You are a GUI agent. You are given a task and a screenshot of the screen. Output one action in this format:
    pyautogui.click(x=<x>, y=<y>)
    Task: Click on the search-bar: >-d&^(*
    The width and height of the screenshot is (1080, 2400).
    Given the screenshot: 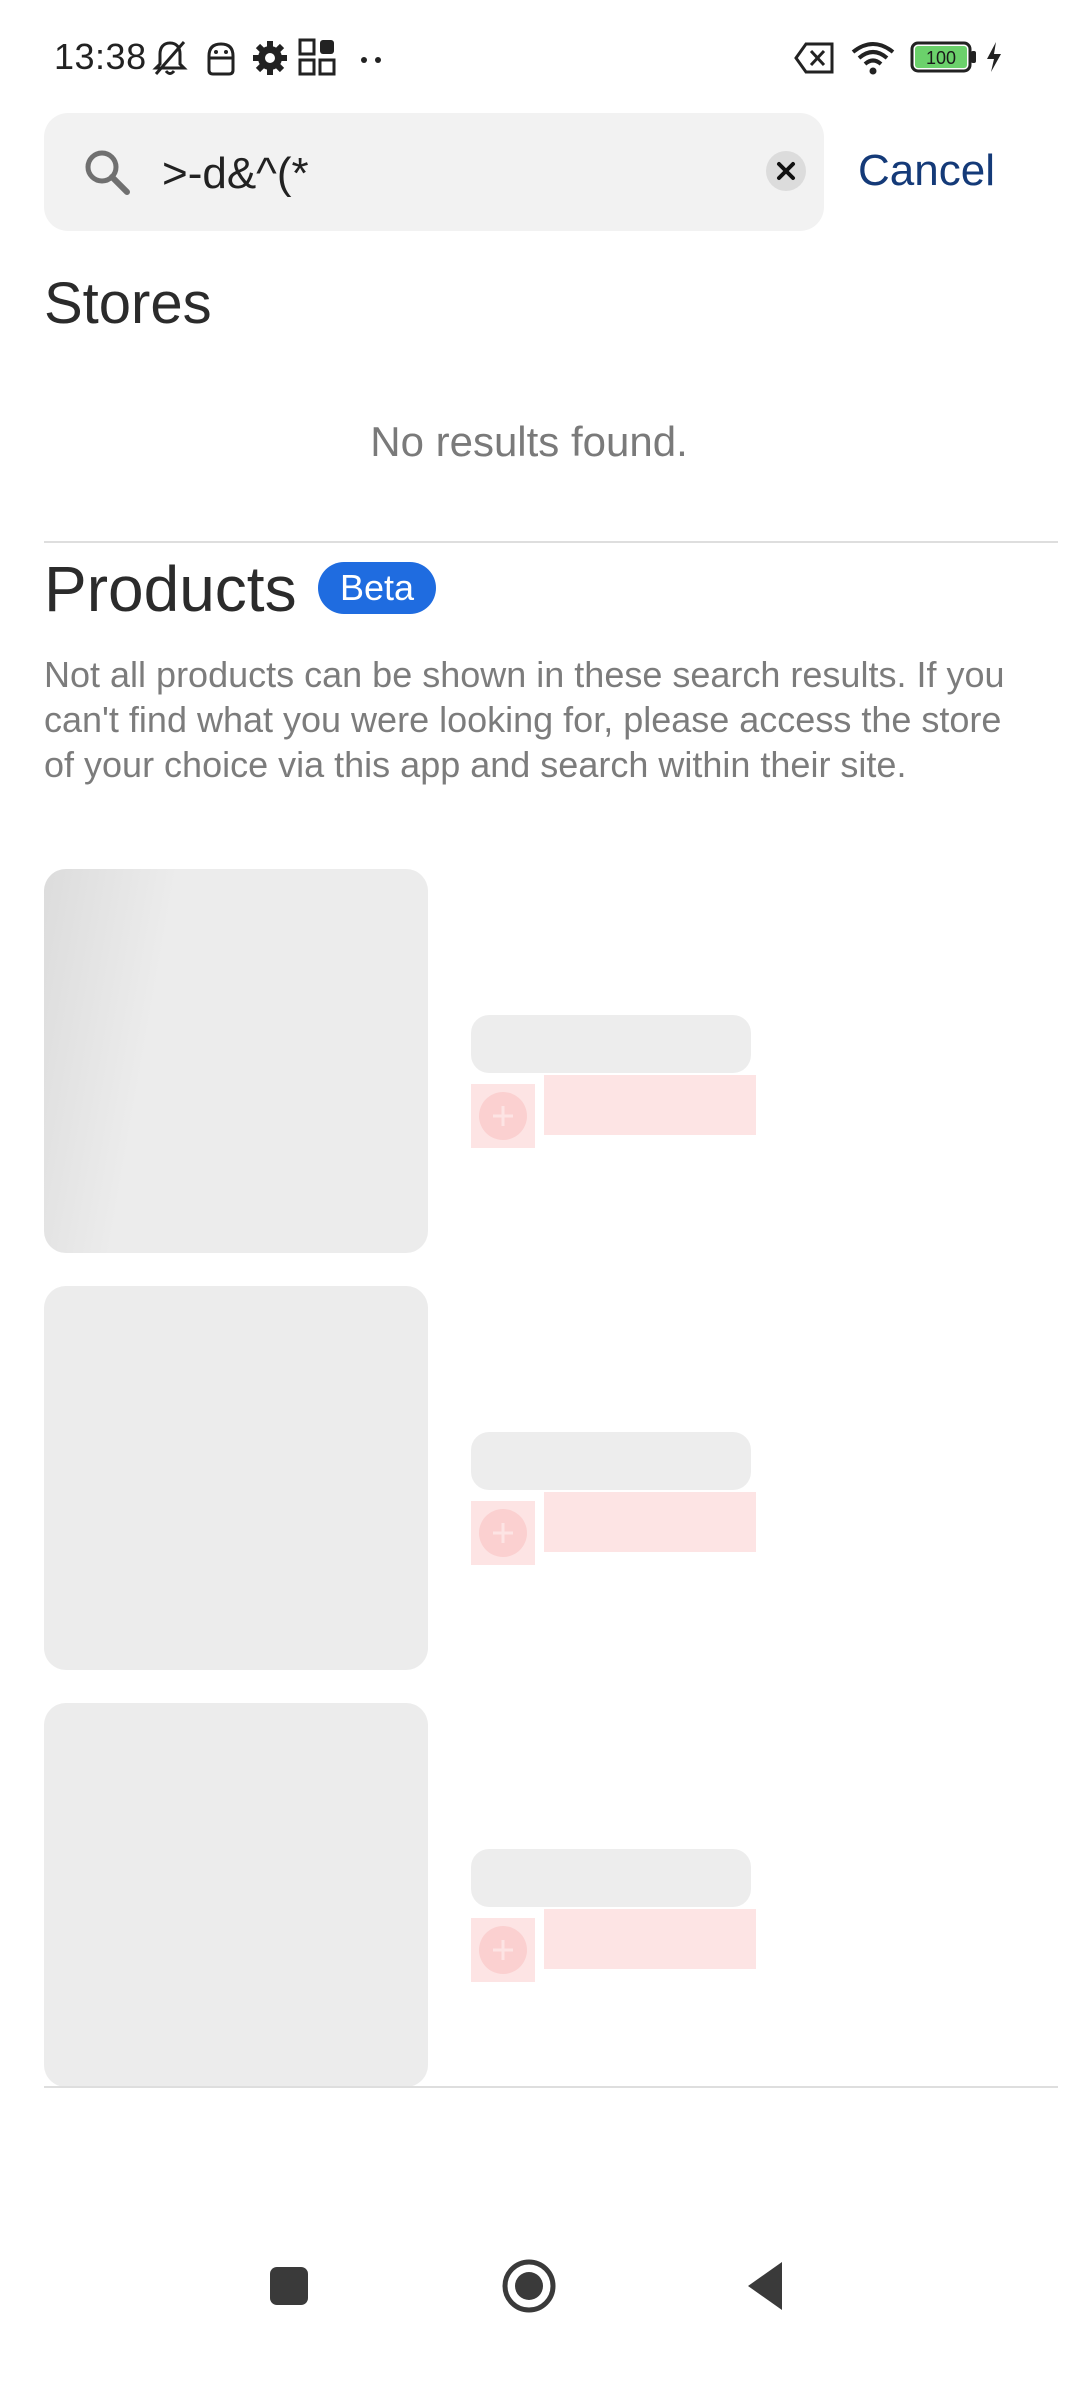 What is the action you would take?
    pyautogui.click(x=434, y=172)
    